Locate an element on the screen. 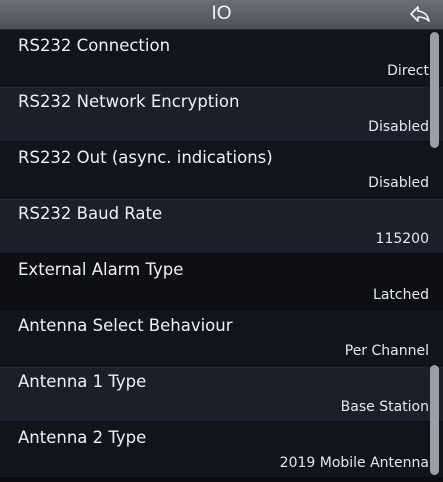 This screenshot has width=443, height=482. page-title: IO is located at coordinates (221, 13).